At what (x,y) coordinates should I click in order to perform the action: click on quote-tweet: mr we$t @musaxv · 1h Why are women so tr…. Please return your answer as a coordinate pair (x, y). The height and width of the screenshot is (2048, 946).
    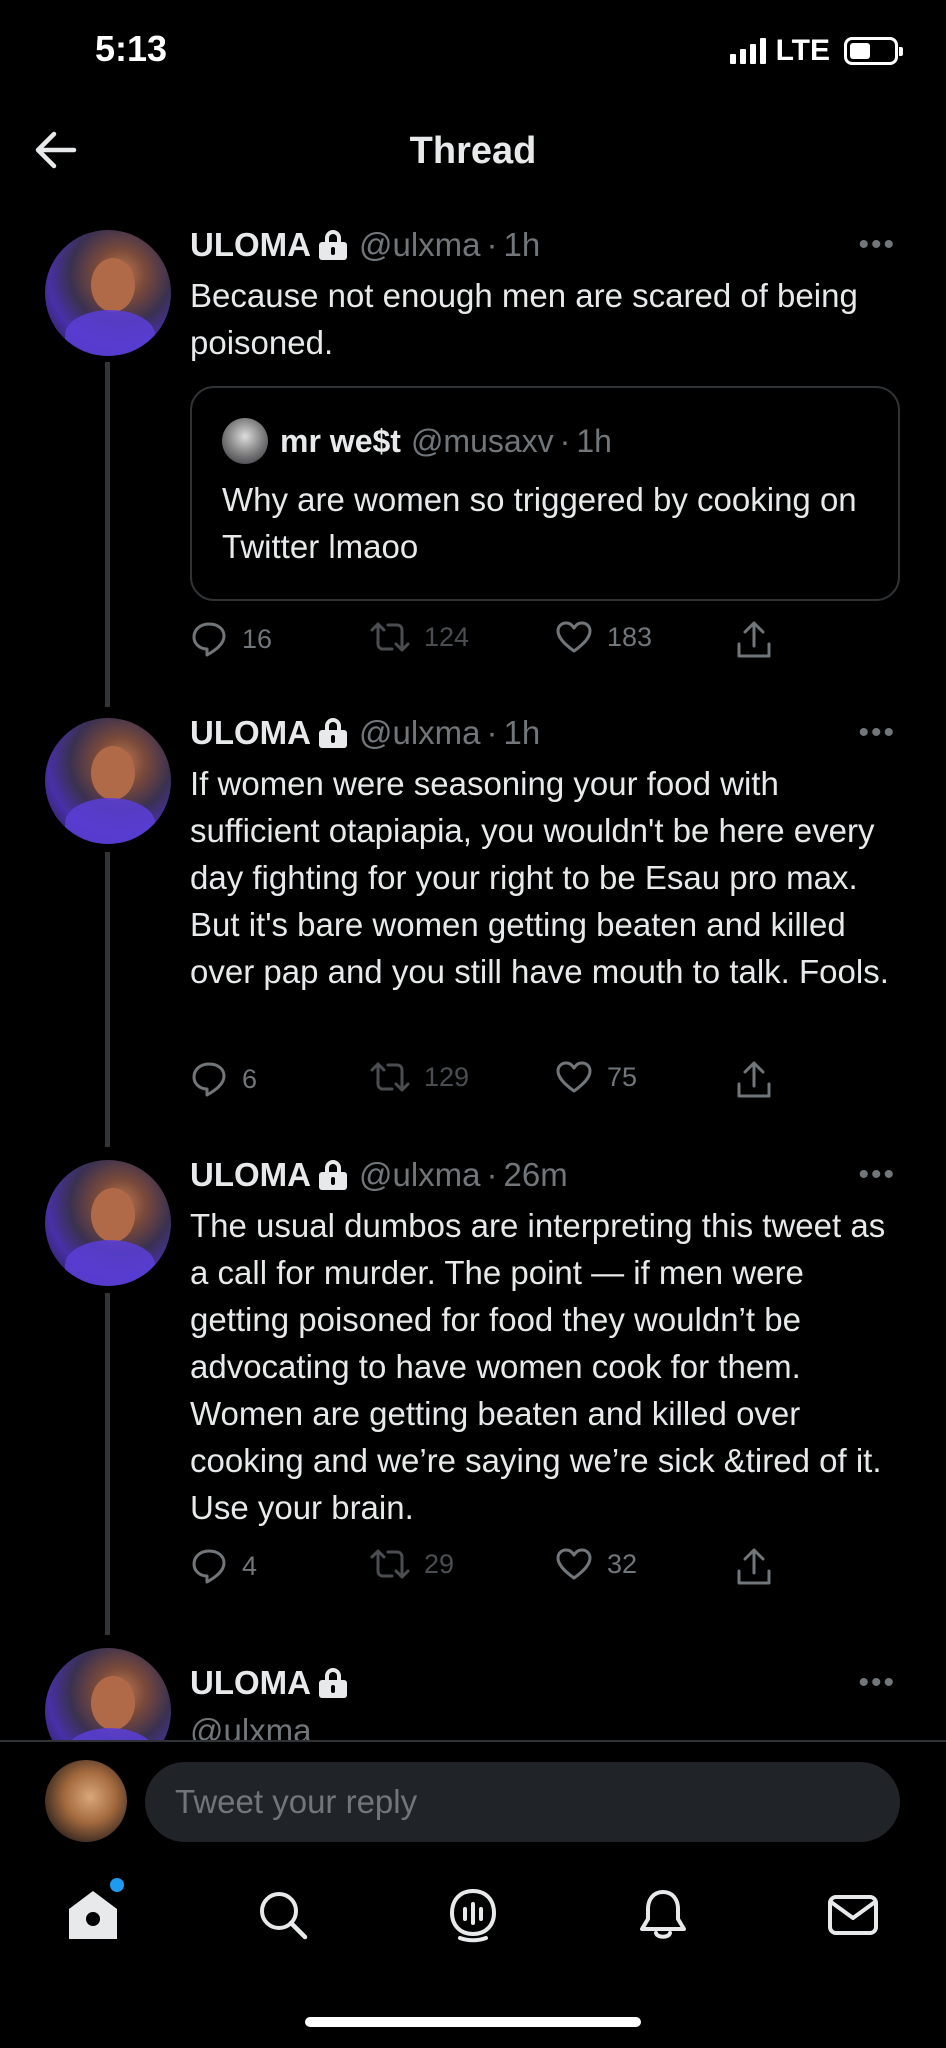
    Looking at the image, I should click on (545, 493).